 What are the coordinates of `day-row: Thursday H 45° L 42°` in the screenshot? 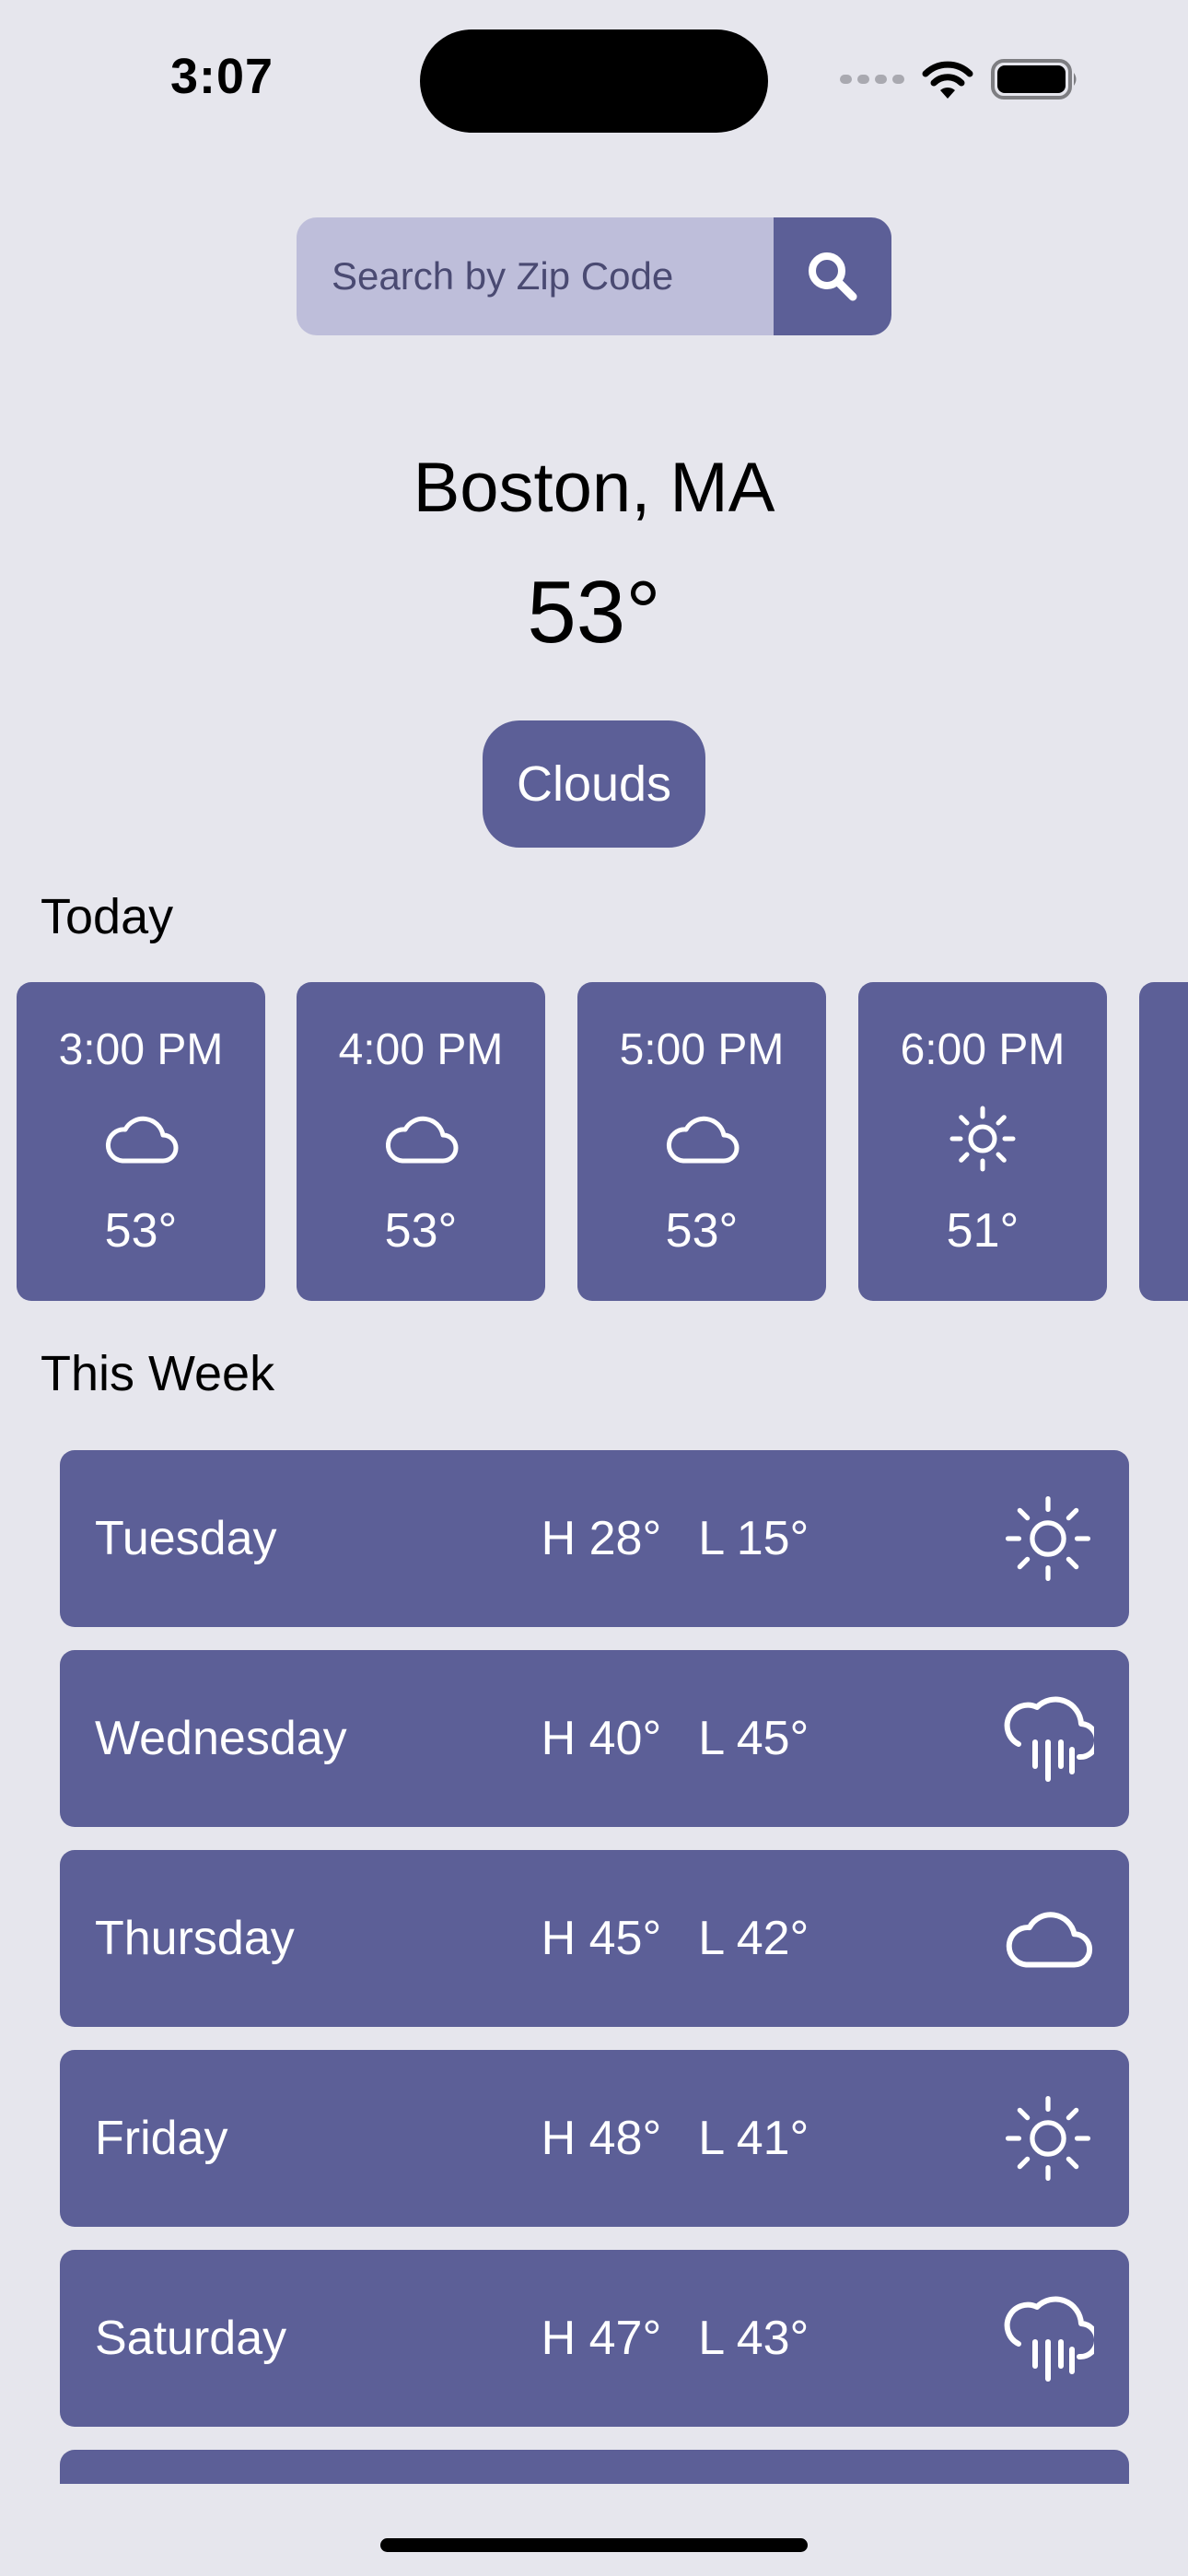 It's located at (594, 1938).